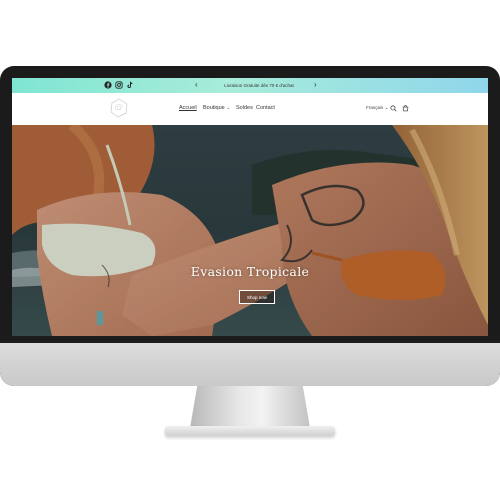 The height and width of the screenshot is (500, 500). What do you see at coordinates (250, 364) in the screenshot?
I see `monitor-chin` at bounding box center [250, 364].